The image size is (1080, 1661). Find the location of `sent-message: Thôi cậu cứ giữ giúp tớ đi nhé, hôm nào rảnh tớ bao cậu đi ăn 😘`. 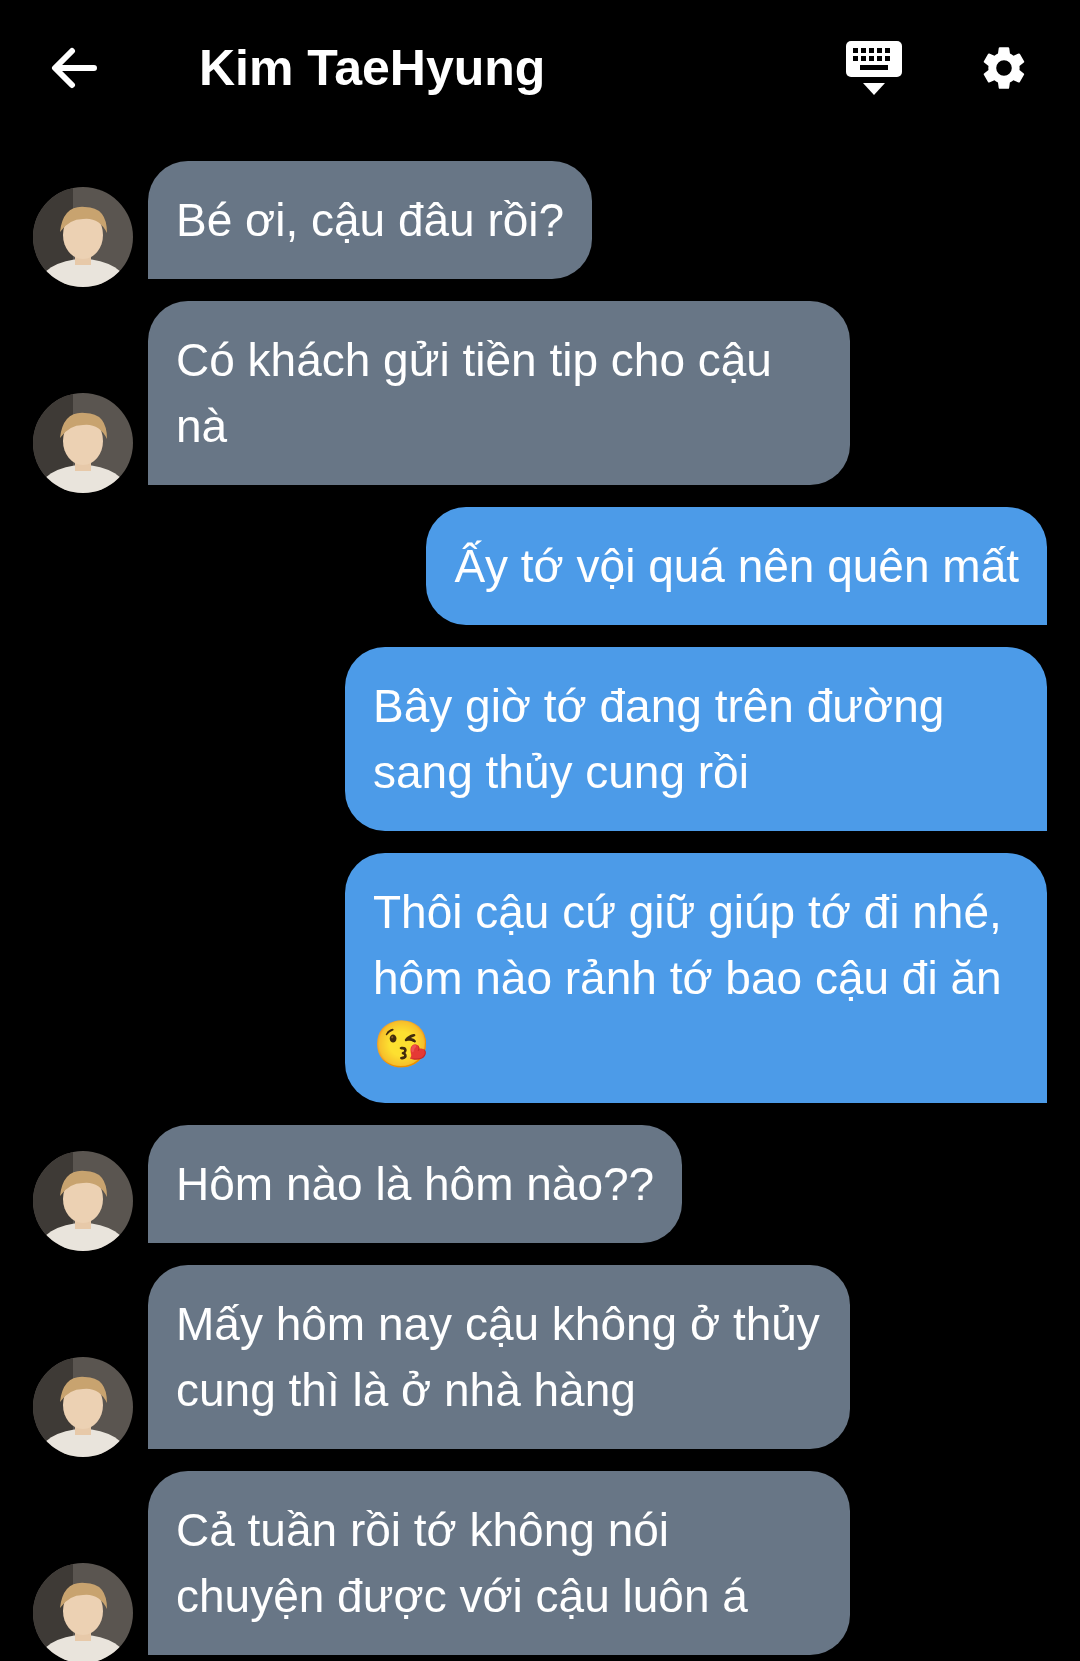

sent-message: Thôi cậu cứ giữ giúp tớ đi nhé, hôm nào rảnh tớ bao cậu đi ăn 😘 is located at coordinates (696, 978).